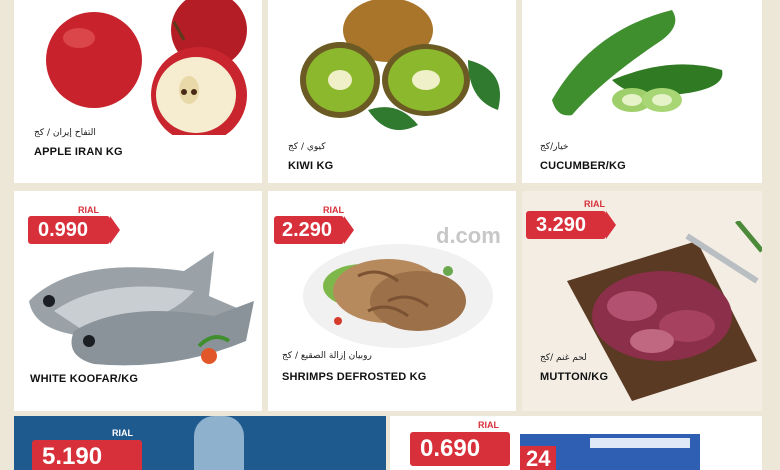 The image size is (780, 470). What do you see at coordinates (563, 358) in the screenshot?
I see `mutton-name-arabic: لحم غنم /كج` at bounding box center [563, 358].